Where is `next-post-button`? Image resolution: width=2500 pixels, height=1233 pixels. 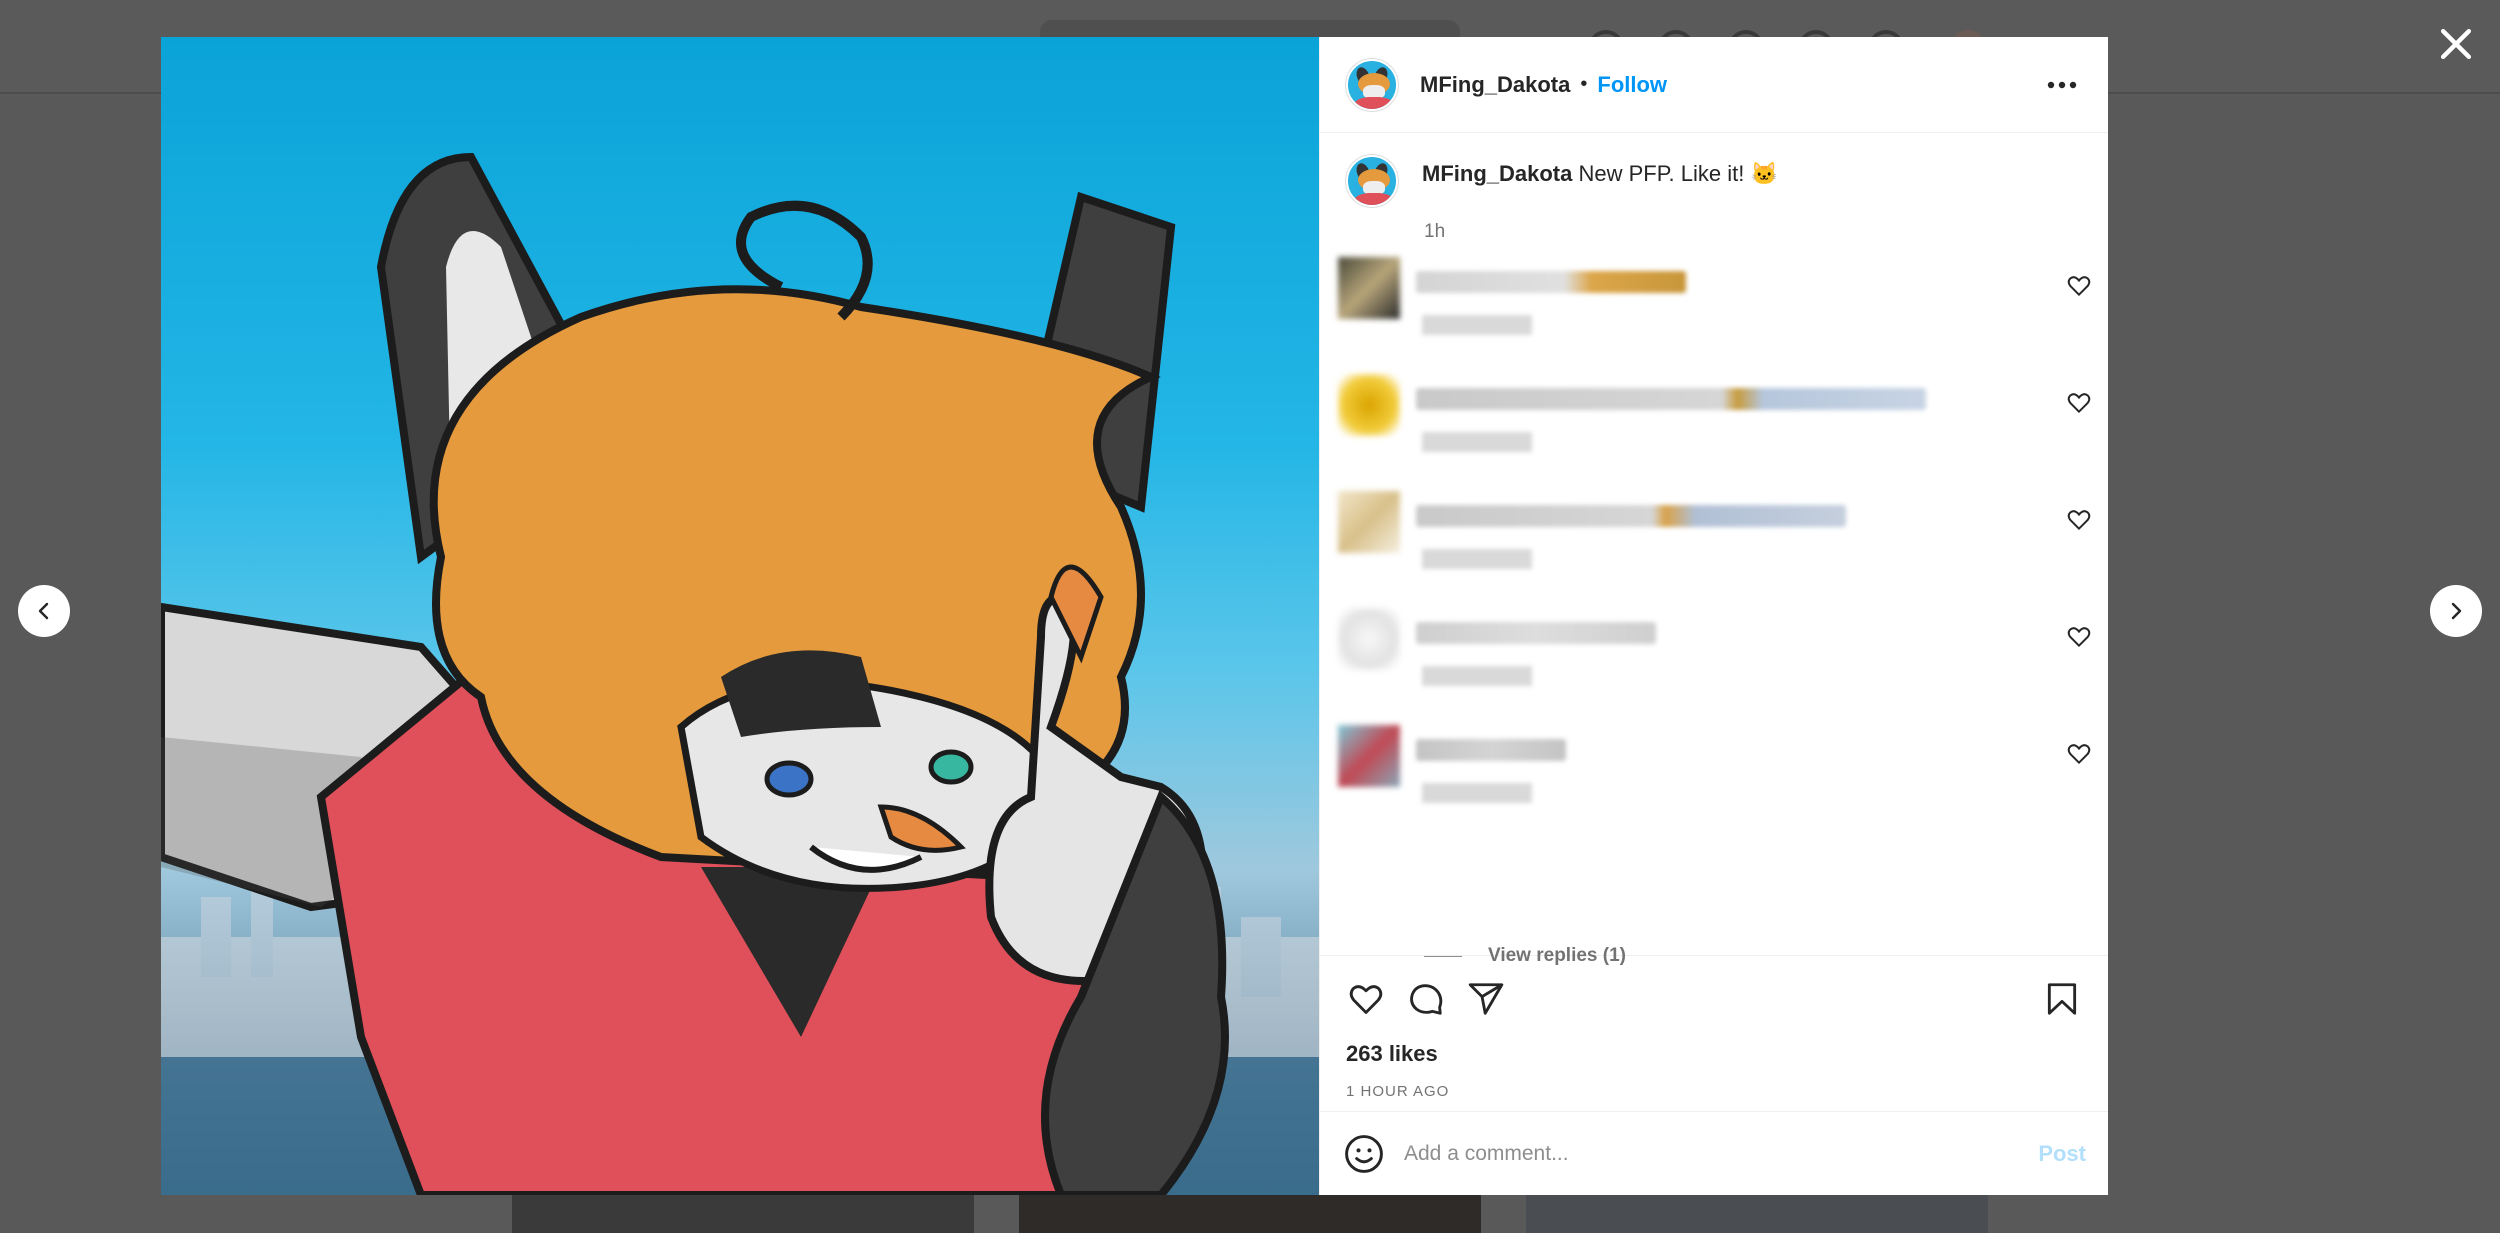
next-post-button is located at coordinates (2456, 611).